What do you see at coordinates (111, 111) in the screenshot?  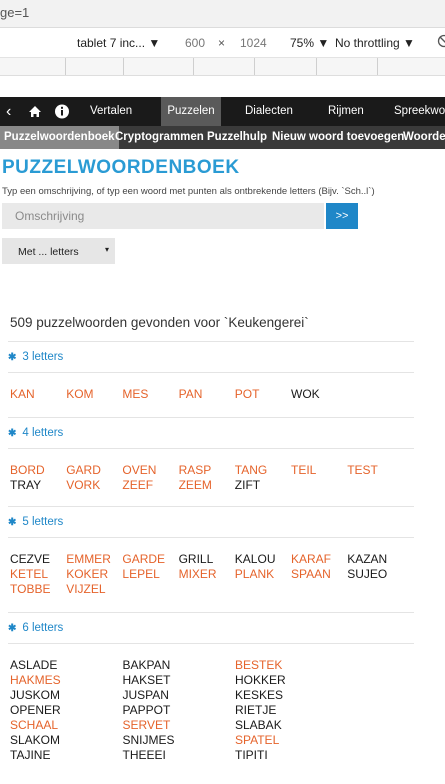 I see `nav-vertalen: Vertalen` at bounding box center [111, 111].